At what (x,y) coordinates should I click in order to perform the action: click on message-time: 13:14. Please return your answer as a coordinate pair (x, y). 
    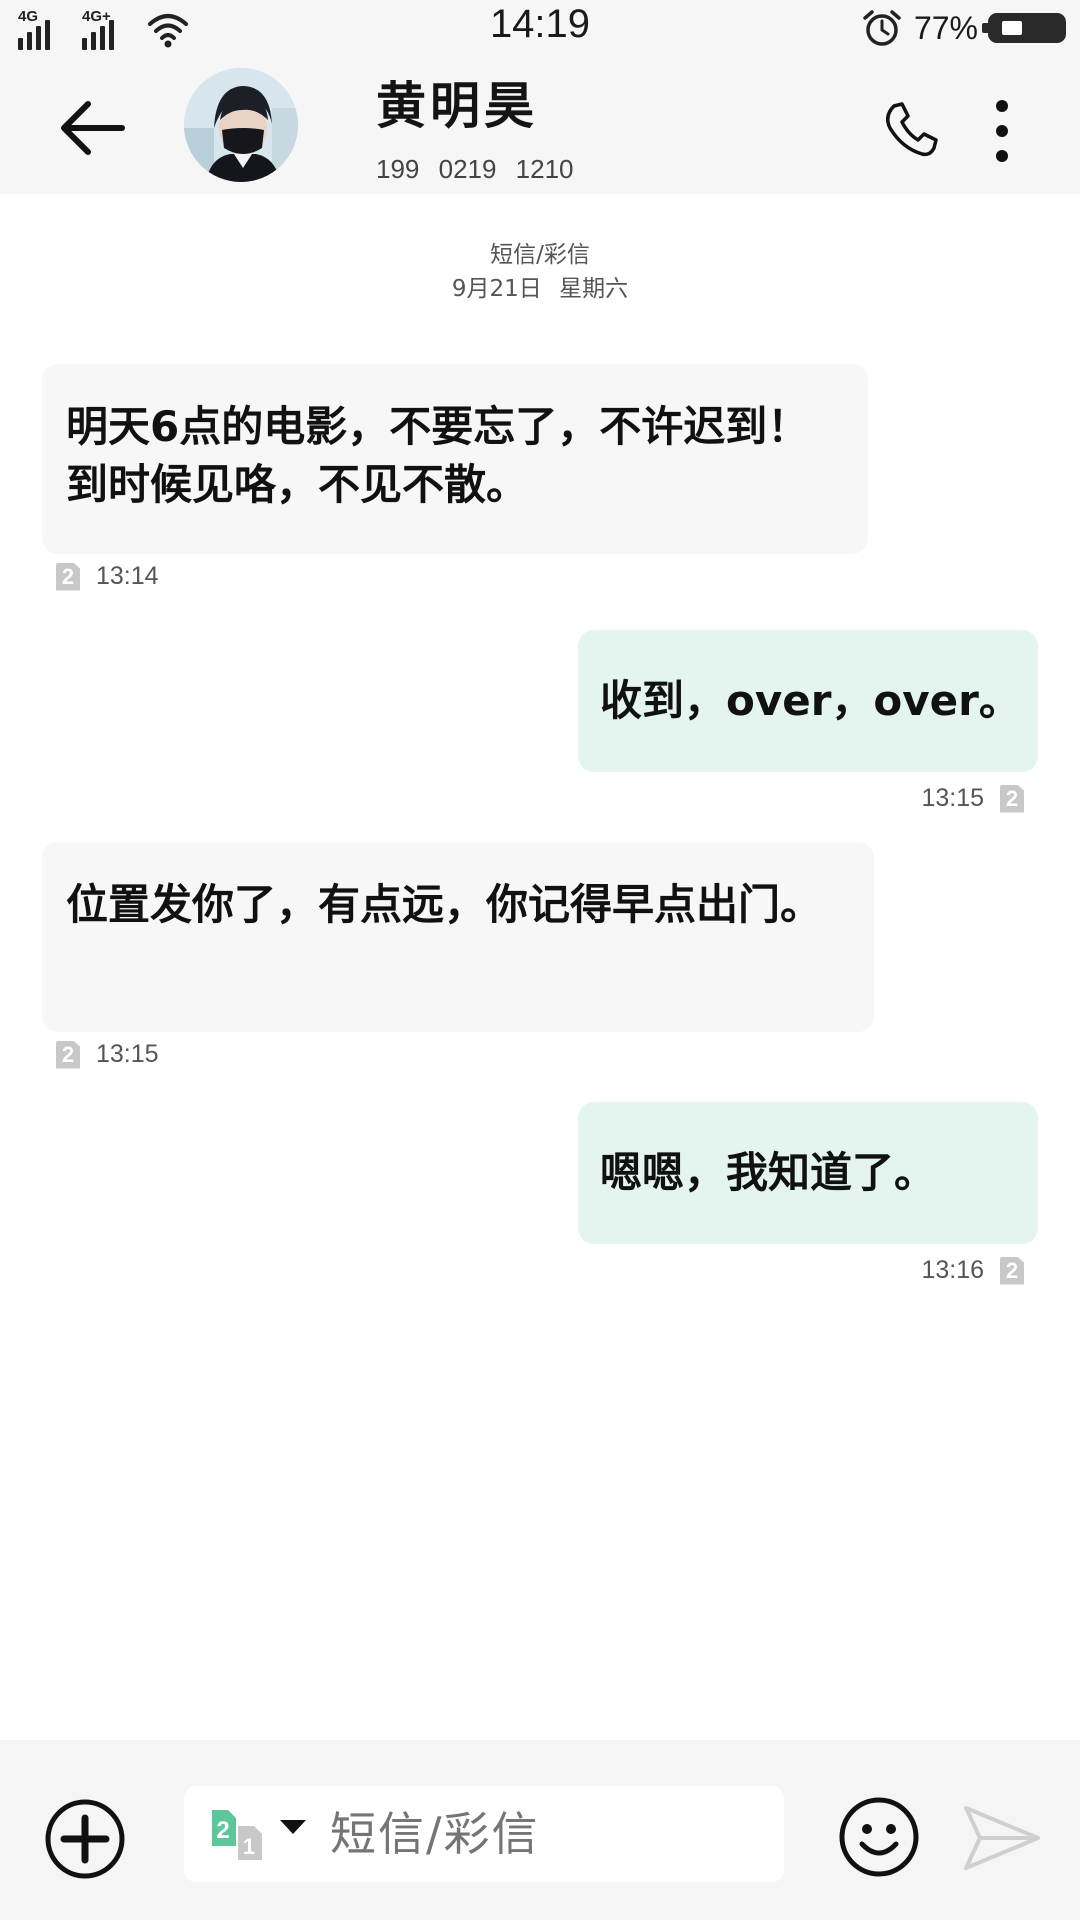
    Looking at the image, I should click on (127, 576).